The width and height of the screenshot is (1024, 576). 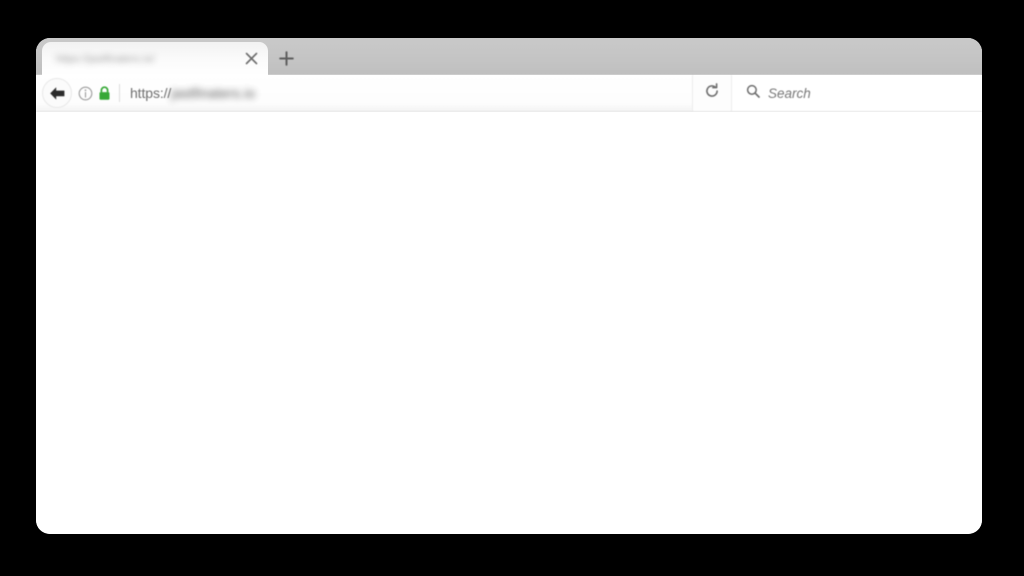 What do you see at coordinates (105, 58) in the screenshot?
I see `tab-title: https://jastfinaters.io/` at bounding box center [105, 58].